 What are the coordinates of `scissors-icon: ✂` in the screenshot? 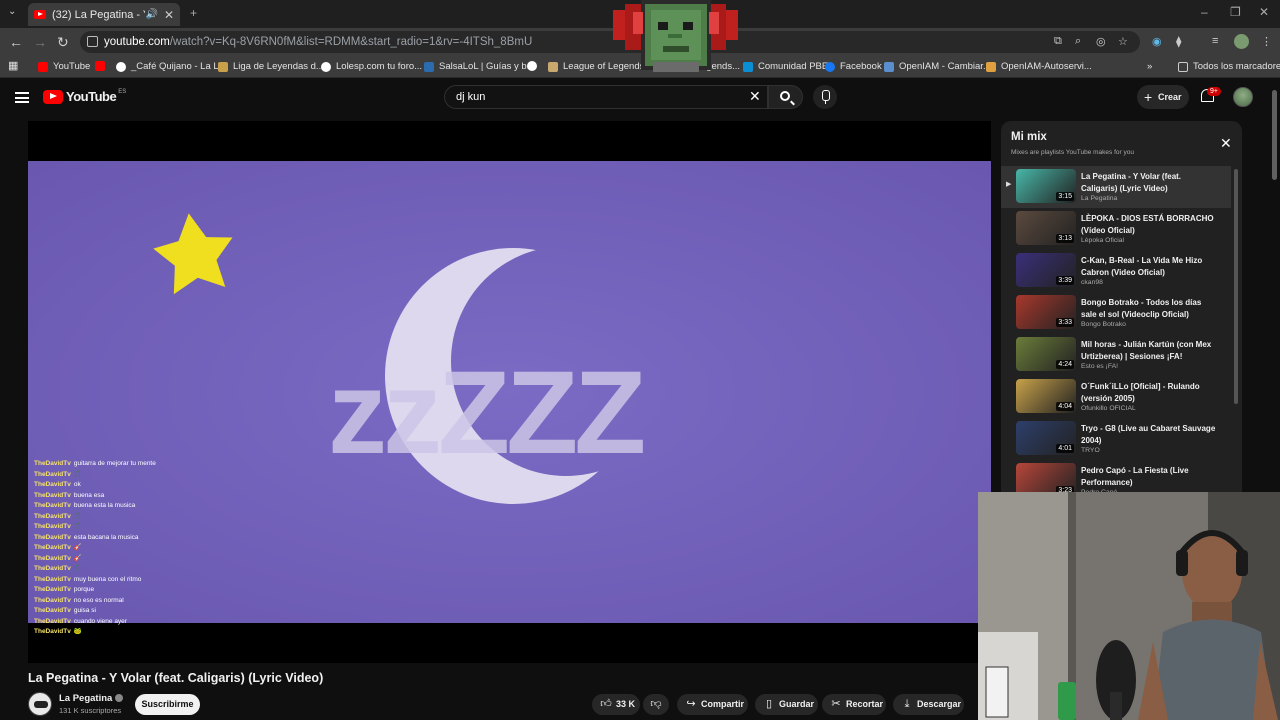 It's located at (836, 704).